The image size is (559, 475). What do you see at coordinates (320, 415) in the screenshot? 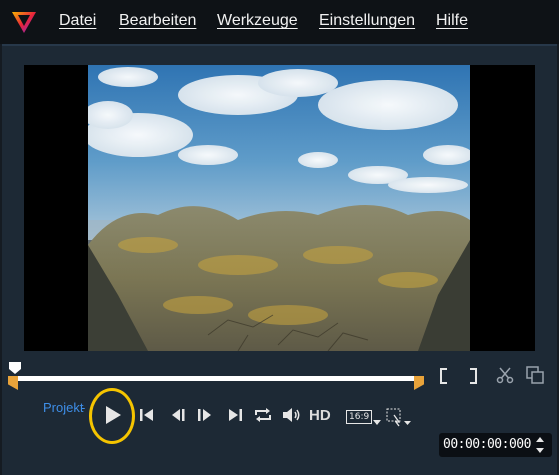
I see `hd-toggle: HD` at bounding box center [320, 415].